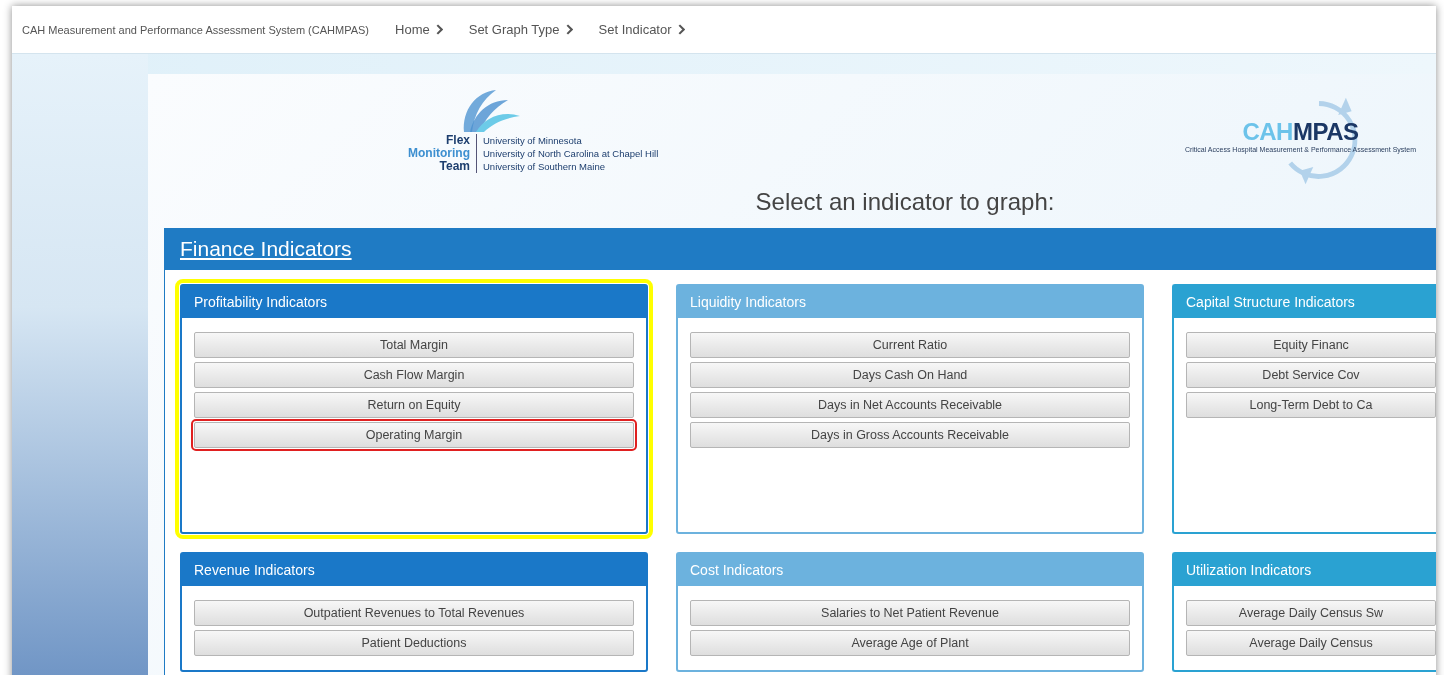 The height and width of the screenshot is (675, 1444). What do you see at coordinates (414, 435) in the screenshot?
I see `indicator-button: Operating Margin` at bounding box center [414, 435].